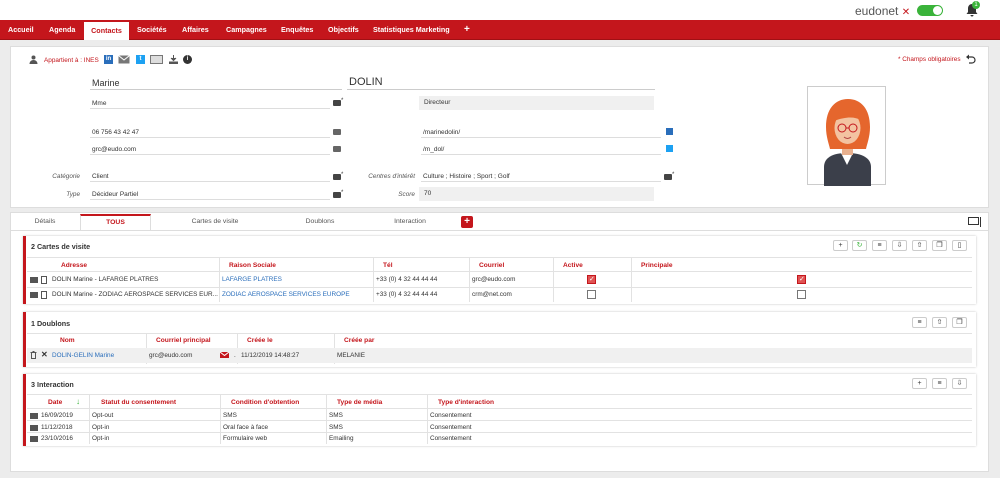 Image resolution: width=1000 pixels, height=478 pixels. What do you see at coordinates (337, 132) in the screenshot?
I see `phone-icon` at bounding box center [337, 132].